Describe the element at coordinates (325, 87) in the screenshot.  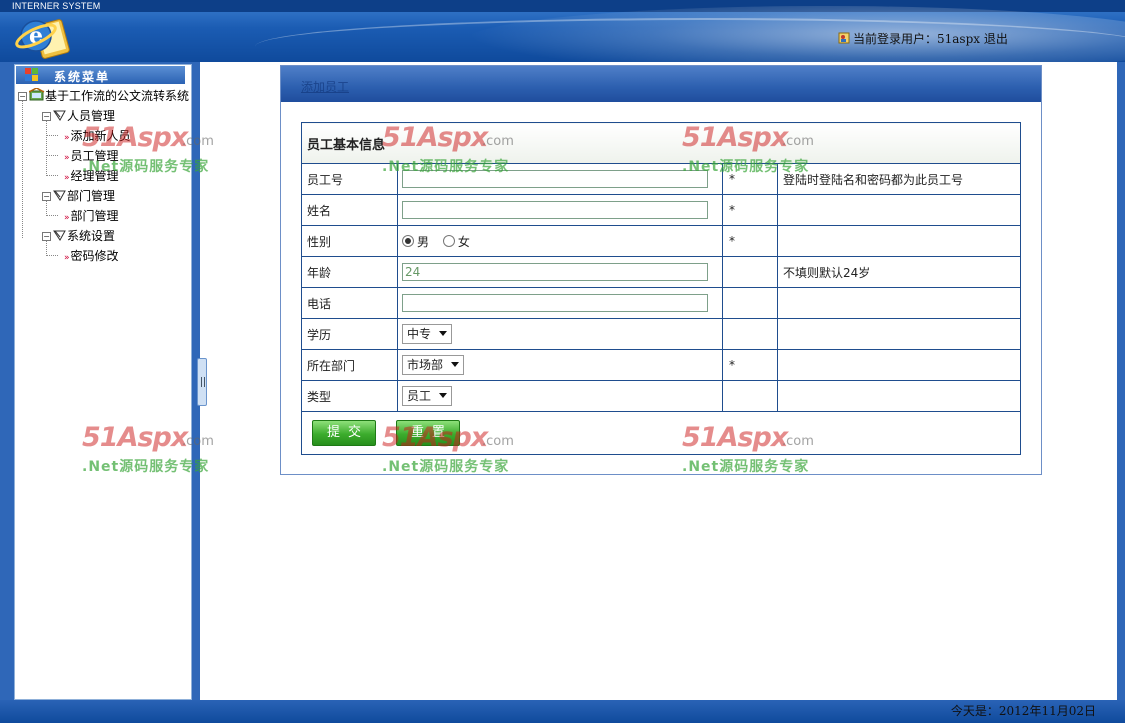
I see `panel-title: 添加员工` at that location.